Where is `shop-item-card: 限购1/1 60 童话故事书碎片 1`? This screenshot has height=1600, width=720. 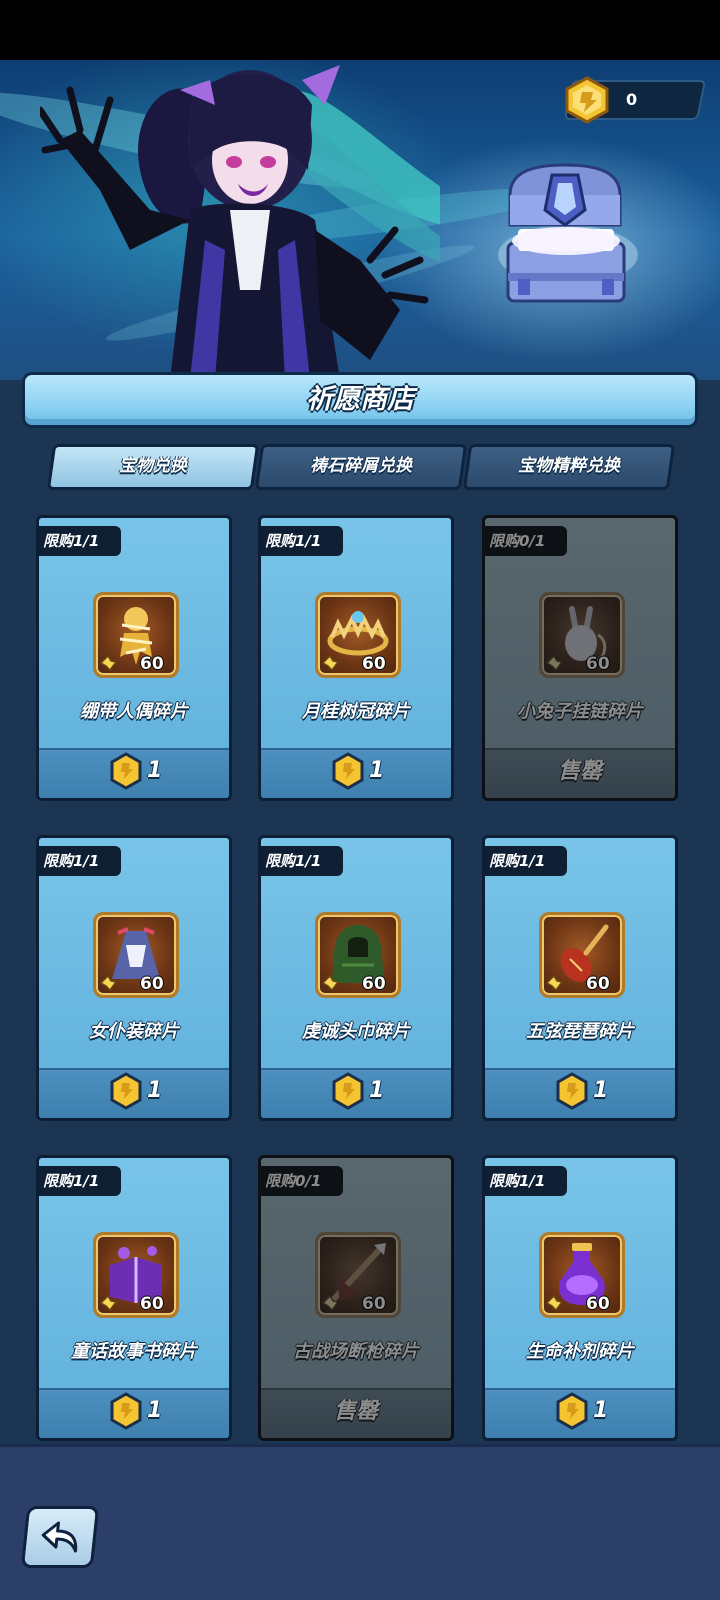 shop-item-card: 限购1/1 60 童话故事书碎片 1 is located at coordinates (134, 1298).